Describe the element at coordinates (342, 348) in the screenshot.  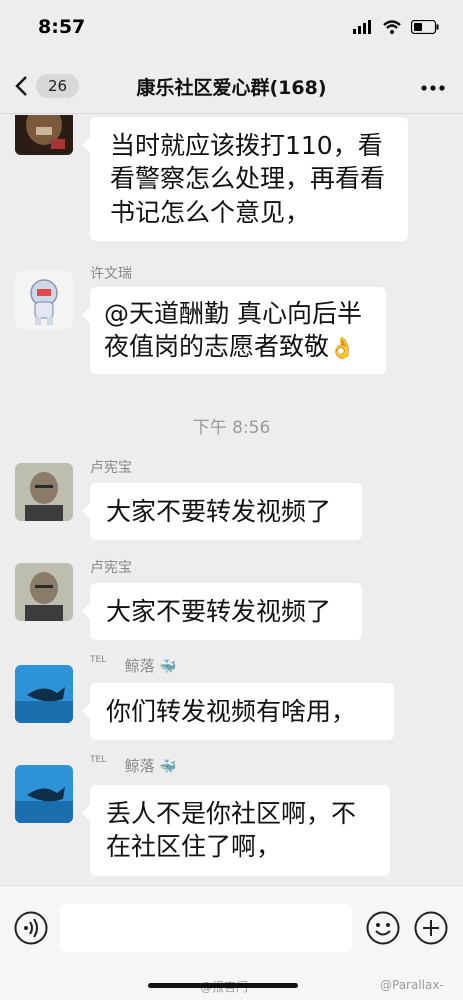
I see `ok-hand-emoji: 👌` at that location.